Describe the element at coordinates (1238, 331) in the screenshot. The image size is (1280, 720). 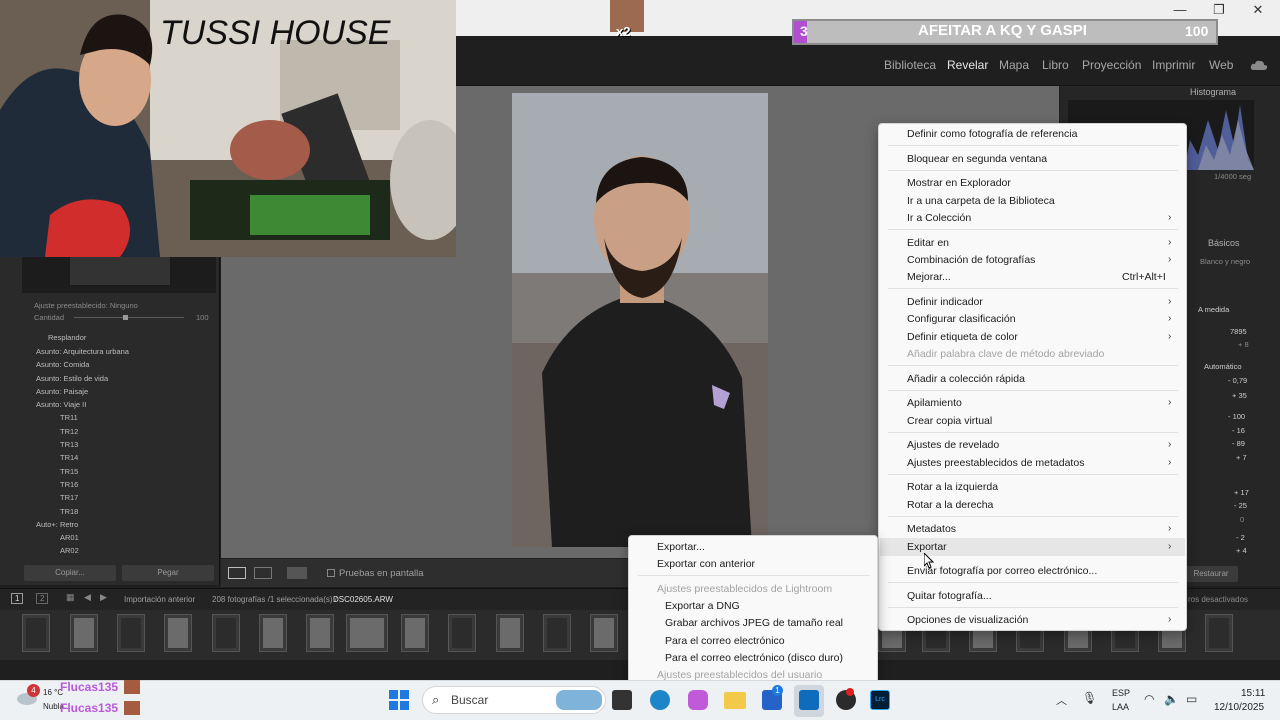
I see `temp-value: 7895` at that location.